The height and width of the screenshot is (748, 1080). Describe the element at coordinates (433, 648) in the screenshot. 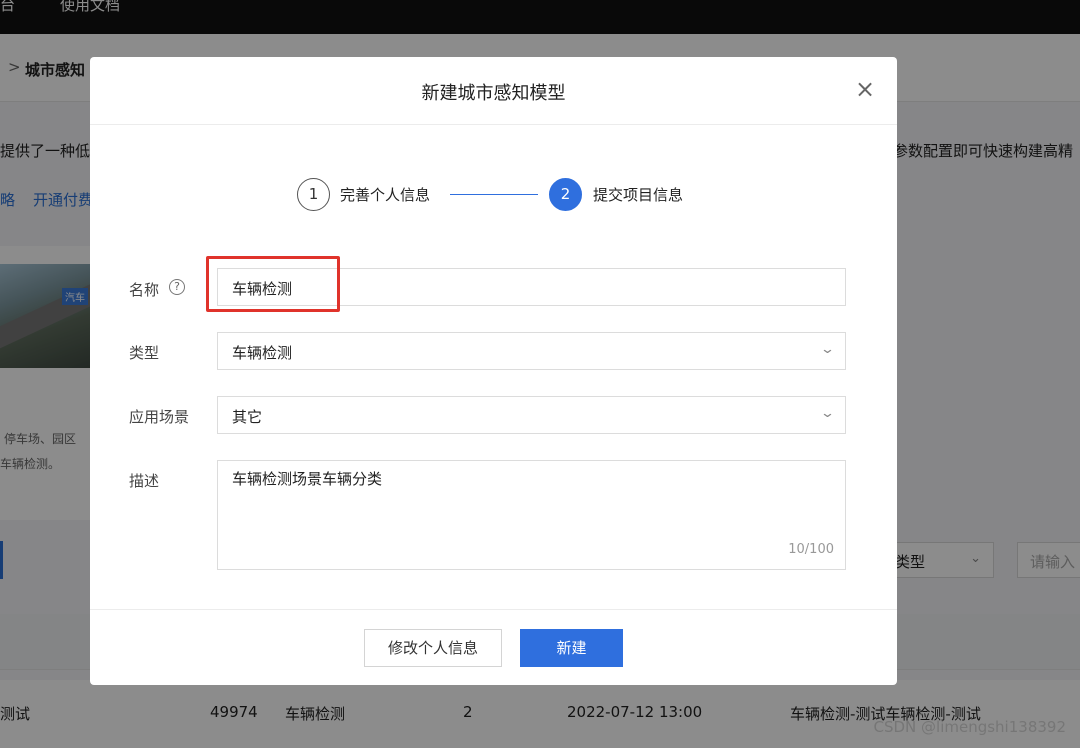

I see `edit-profile-button: 修改个人信息` at that location.